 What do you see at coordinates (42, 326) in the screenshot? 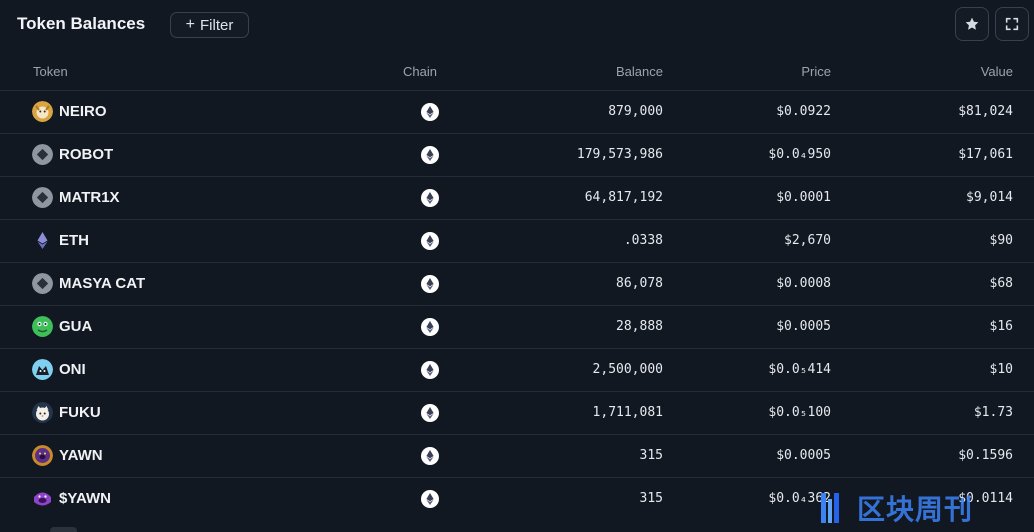
I see `gua-token-icon` at bounding box center [42, 326].